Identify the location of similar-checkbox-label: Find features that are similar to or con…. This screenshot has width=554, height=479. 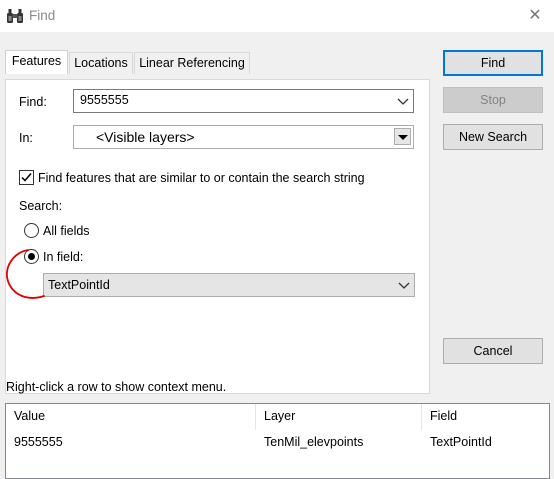
(201, 178).